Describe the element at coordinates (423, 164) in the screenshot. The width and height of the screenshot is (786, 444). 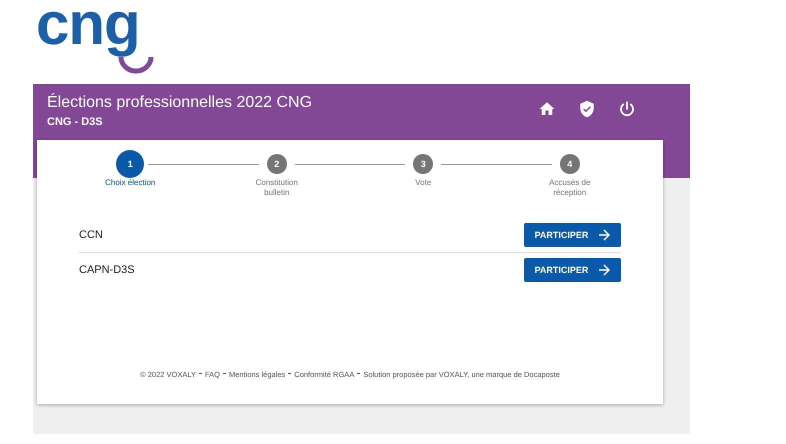
I see `step-number: 3` at that location.